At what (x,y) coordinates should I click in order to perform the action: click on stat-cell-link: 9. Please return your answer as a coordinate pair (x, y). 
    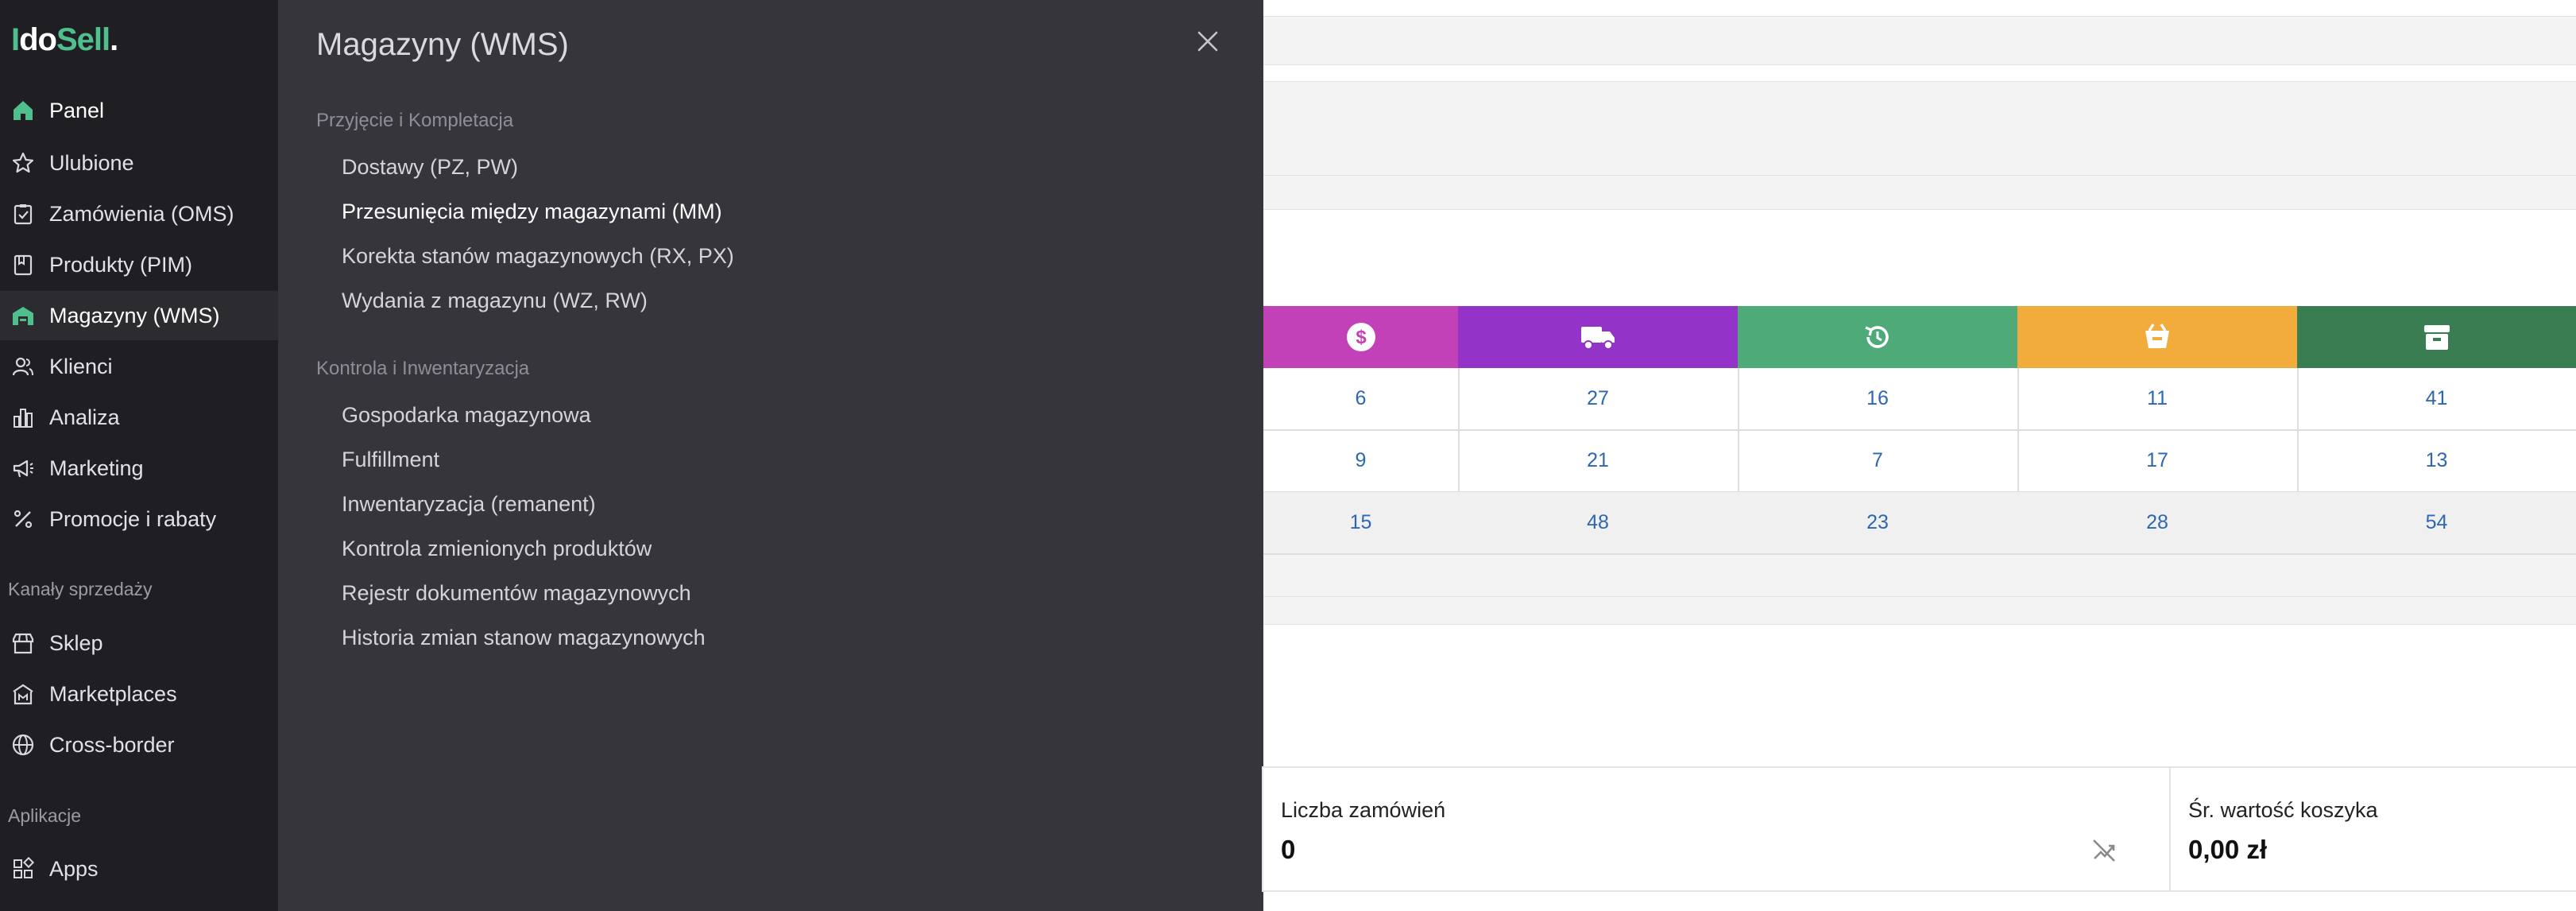
    Looking at the image, I should click on (1361, 461).